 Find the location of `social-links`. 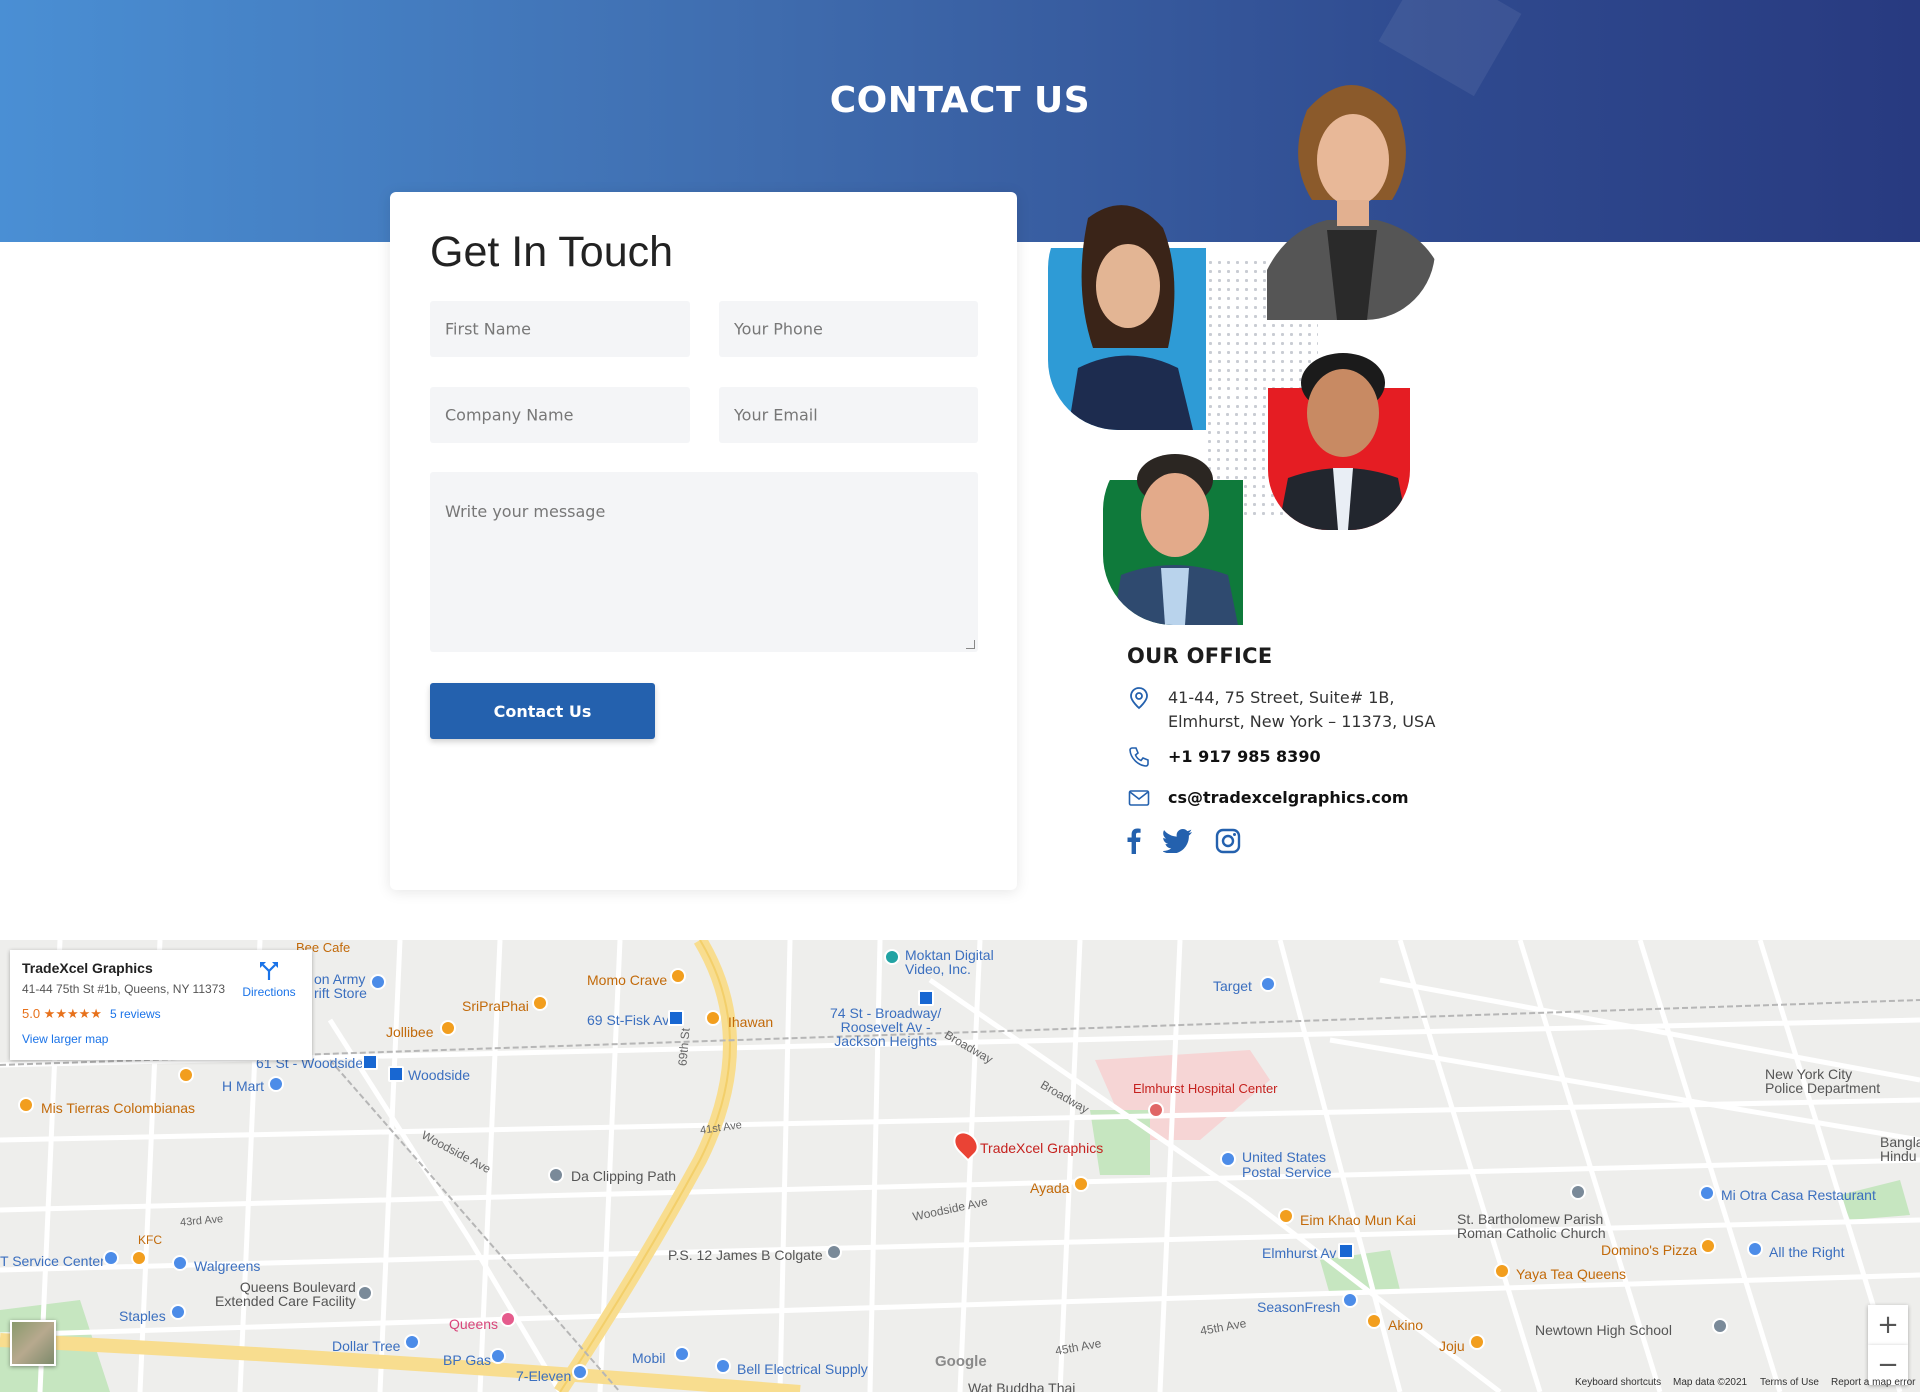

social-links is located at coordinates (1184, 843).